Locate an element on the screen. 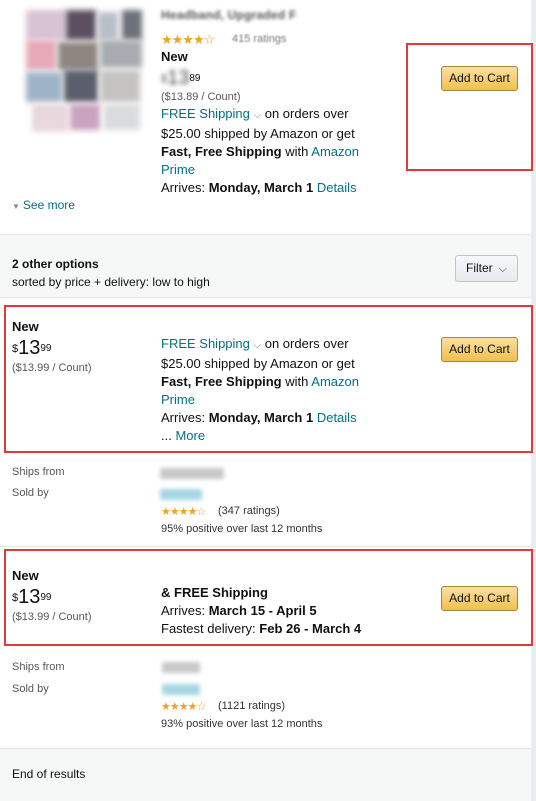 The height and width of the screenshot is (801, 536). price: $1389 is located at coordinates (181, 78).